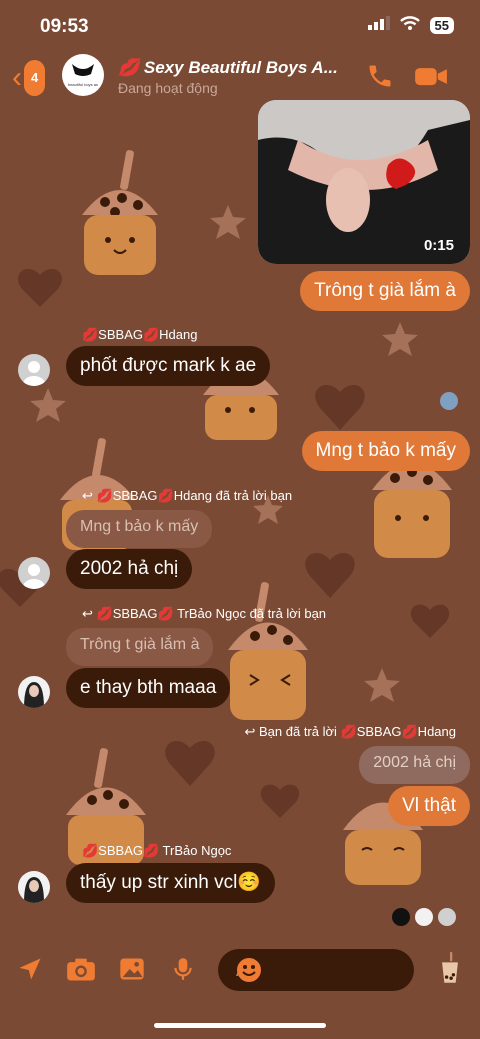  Describe the element at coordinates (148, 688) in the screenshot. I see `message-bubble-incoming: e thay bth maaa` at that location.